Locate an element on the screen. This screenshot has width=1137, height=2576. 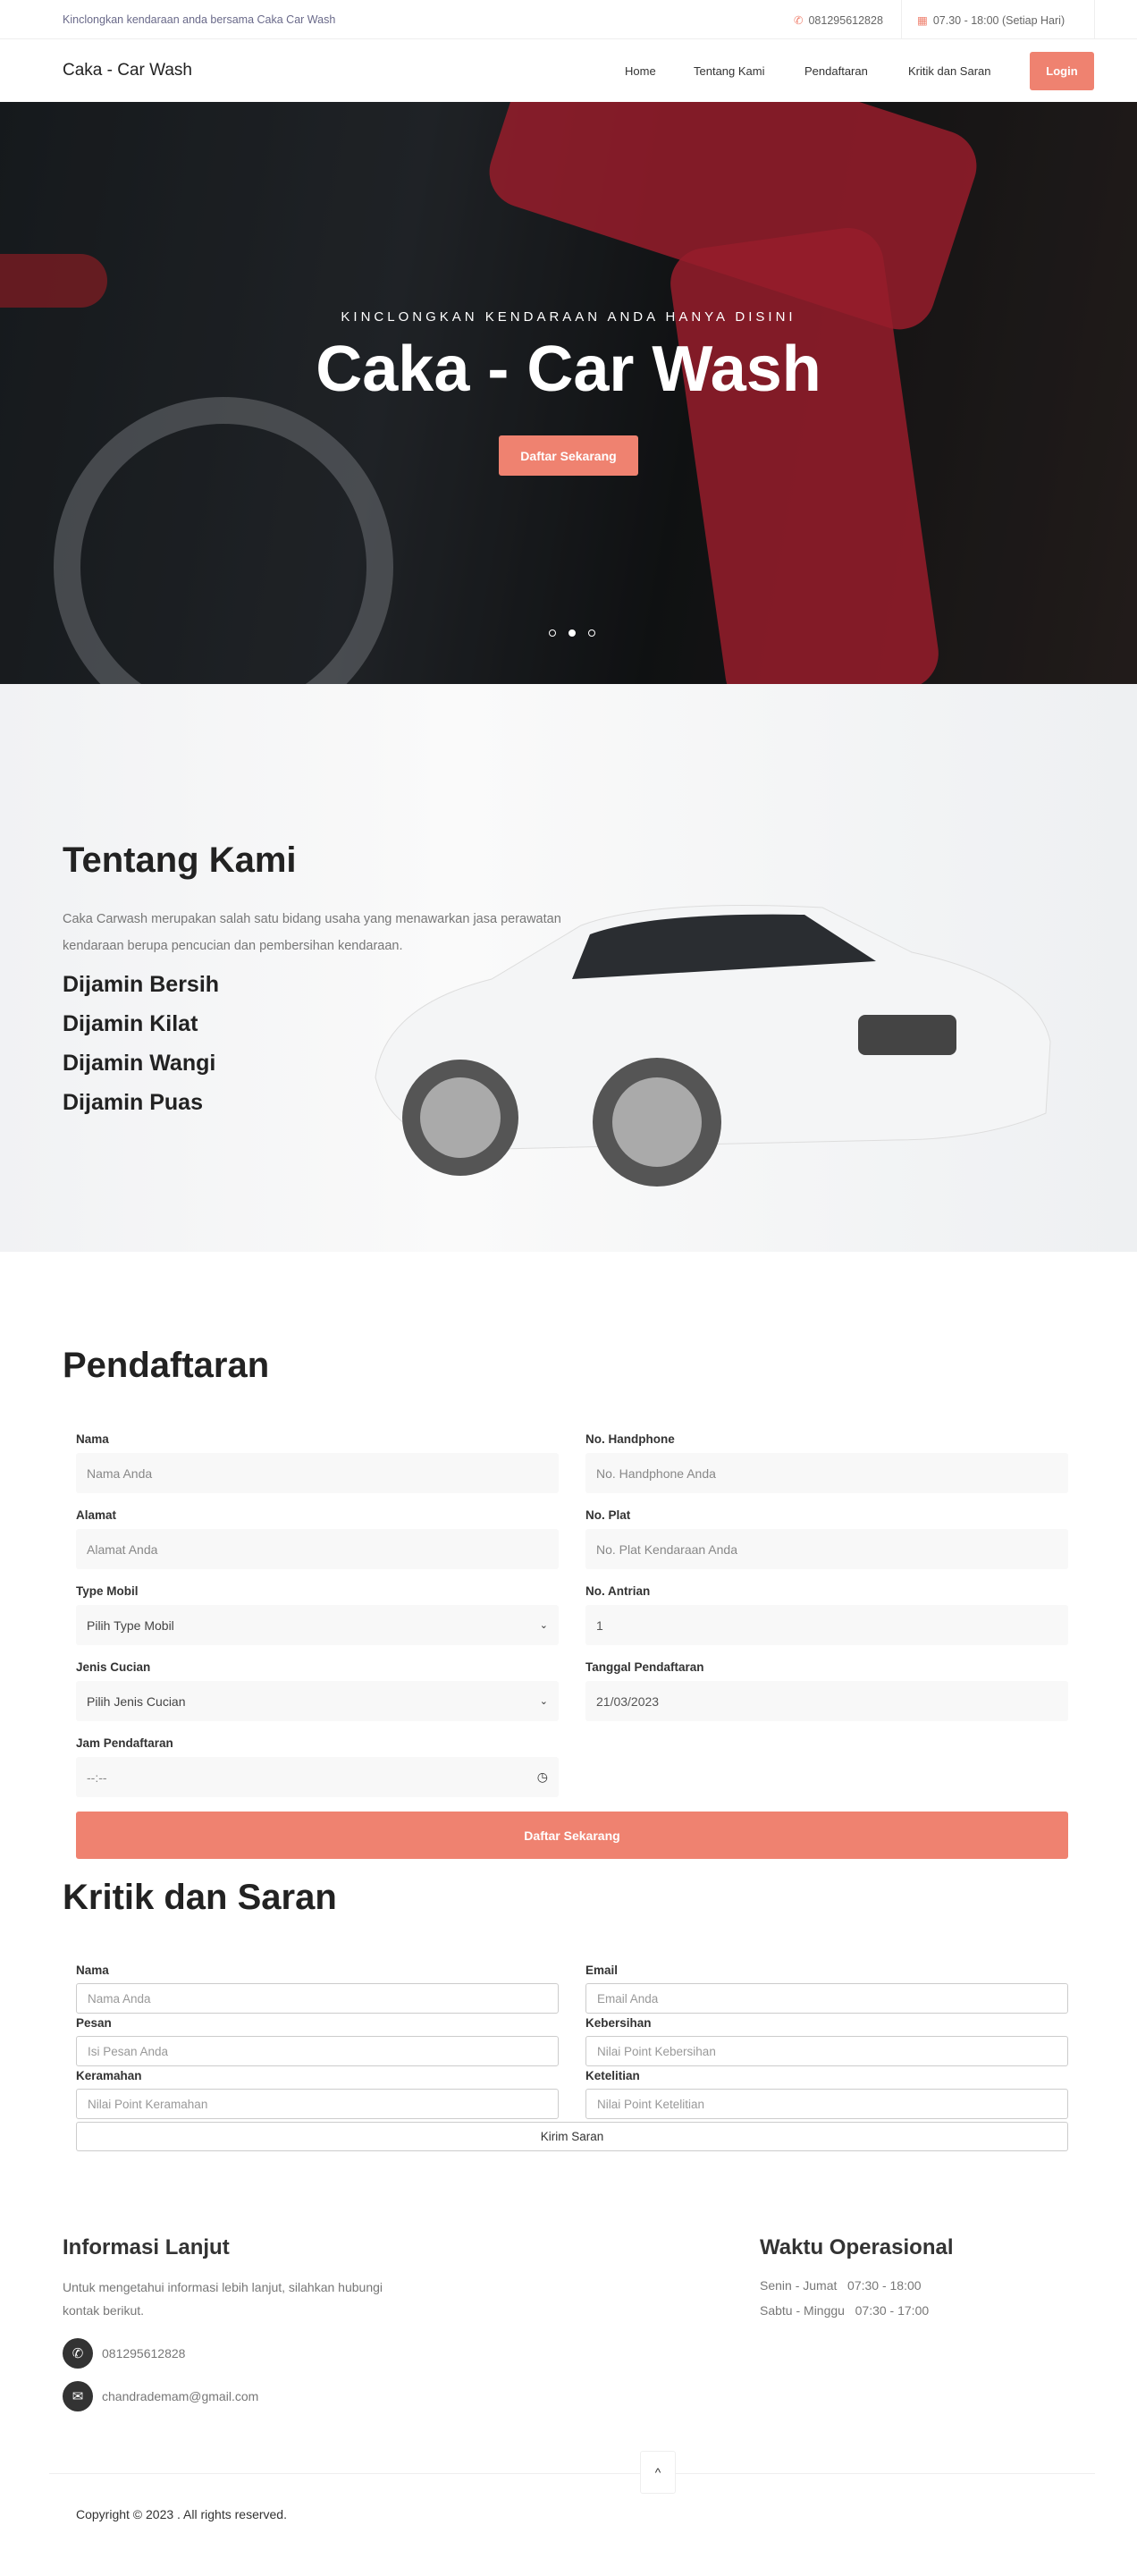
field-label: Kebersihan is located at coordinates (618, 2023).